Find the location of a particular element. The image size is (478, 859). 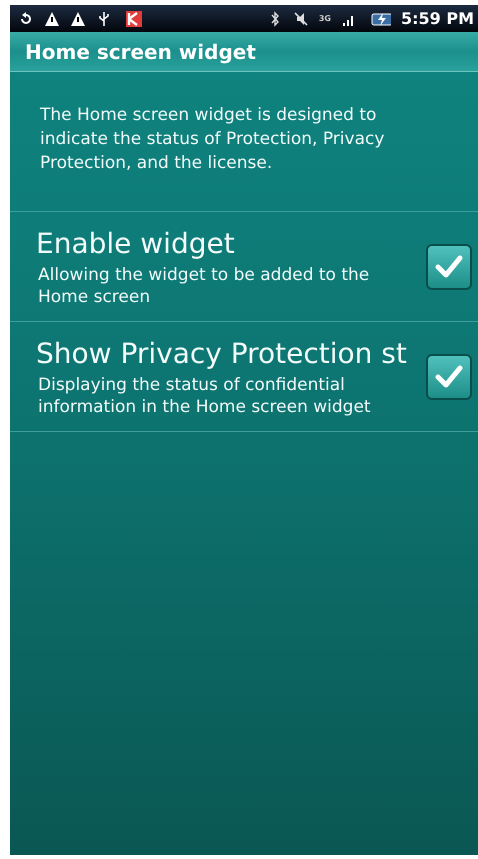

clock-time: 5:59 PM is located at coordinates (437, 18).